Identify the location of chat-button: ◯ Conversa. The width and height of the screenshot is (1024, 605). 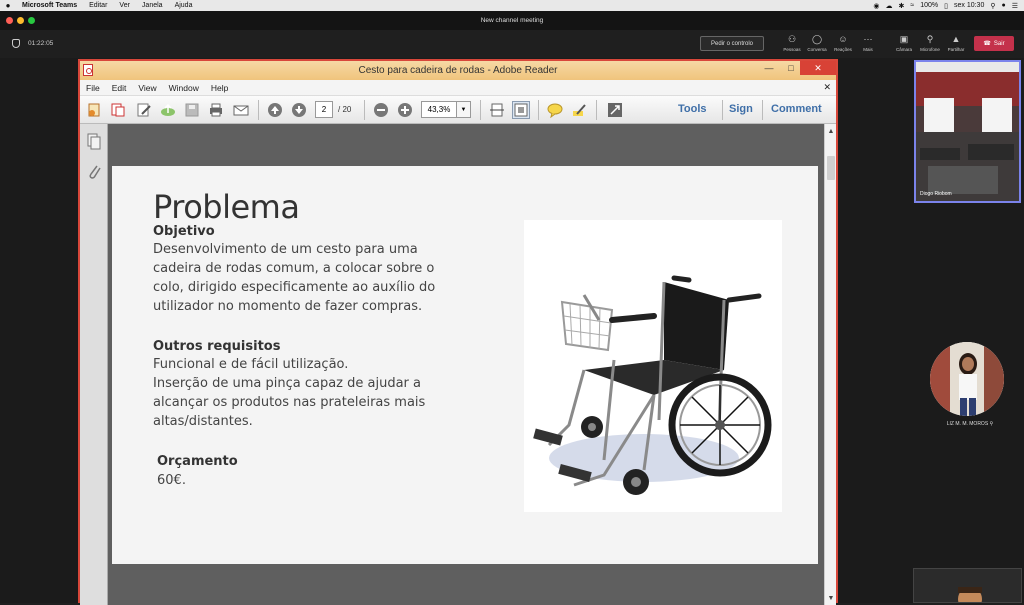
(817, 45).